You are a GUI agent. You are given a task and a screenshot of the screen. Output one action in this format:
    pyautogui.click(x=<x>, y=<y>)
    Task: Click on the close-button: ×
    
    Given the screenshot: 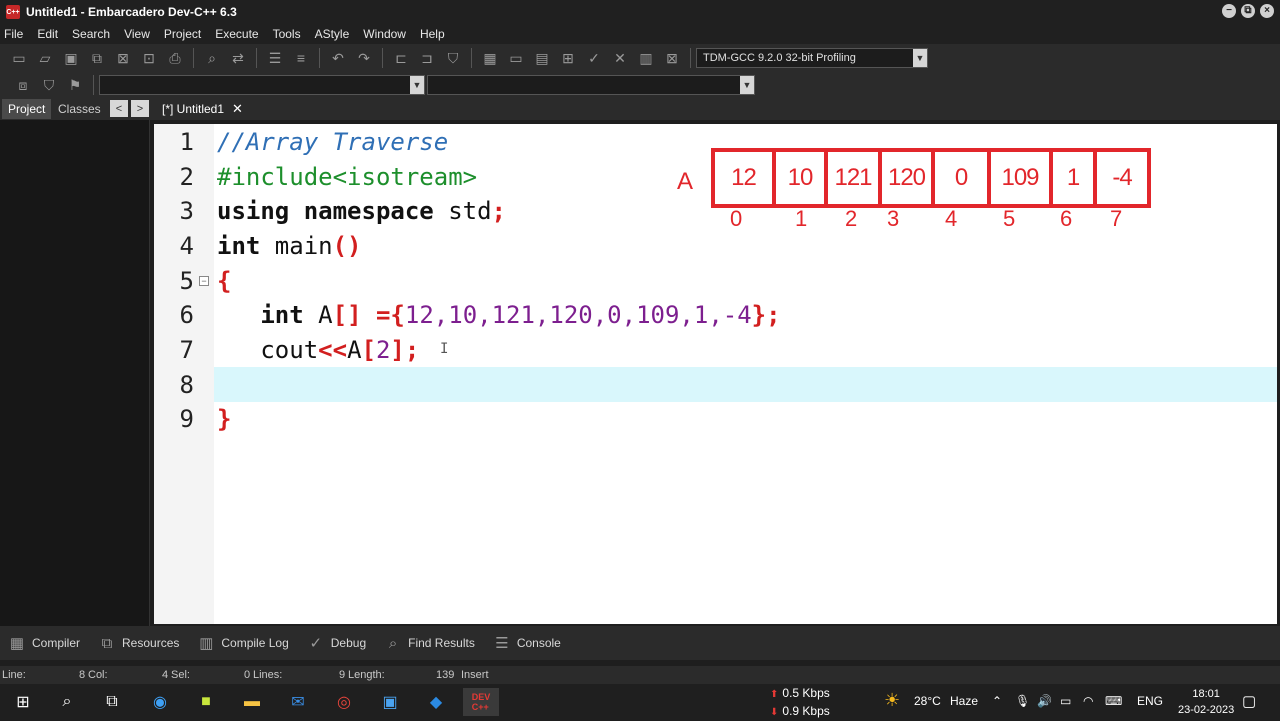 What is the action you would take?
    pyautogui.click(x=1267, y=11)
    